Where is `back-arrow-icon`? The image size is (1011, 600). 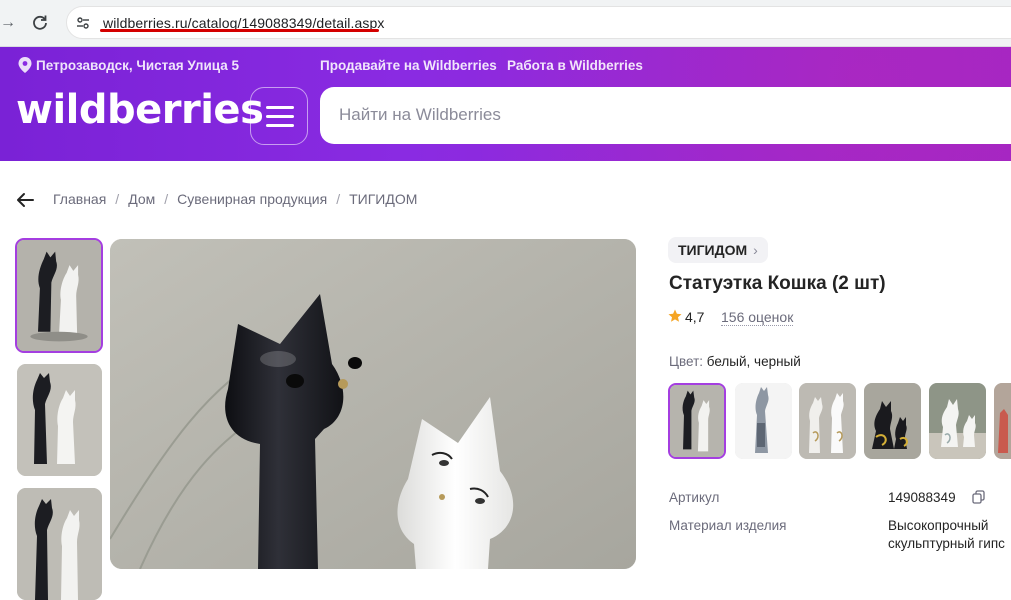
back-arrow-icon is located at coordinates (25, 200).